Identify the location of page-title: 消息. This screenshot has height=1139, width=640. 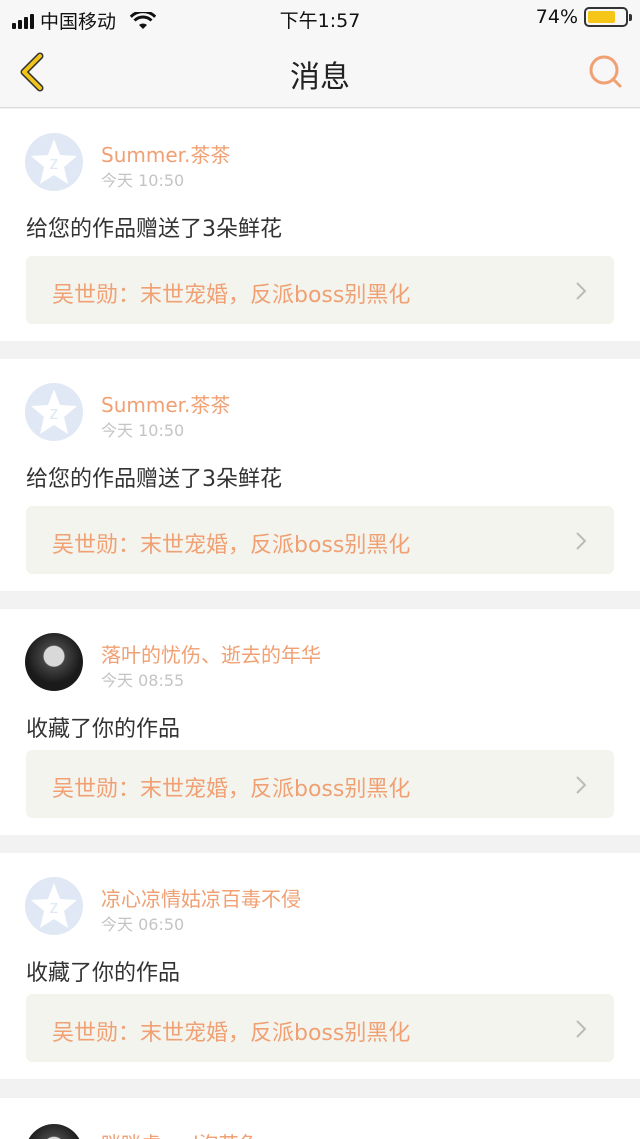
(320, 77).